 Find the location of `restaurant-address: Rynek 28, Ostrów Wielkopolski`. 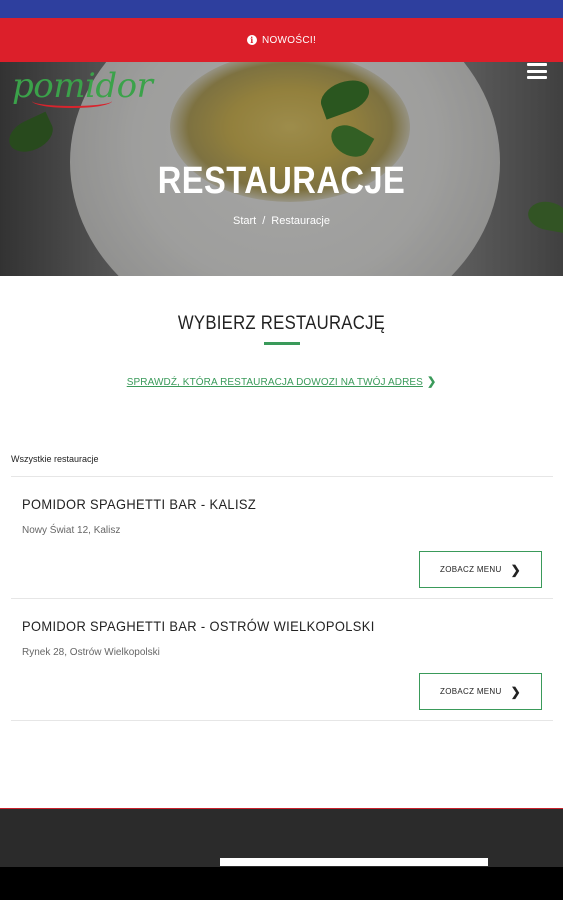

restaurant-address: Rynek 28, Ostrów Wielkopolski is located at coordinates (91, 652).